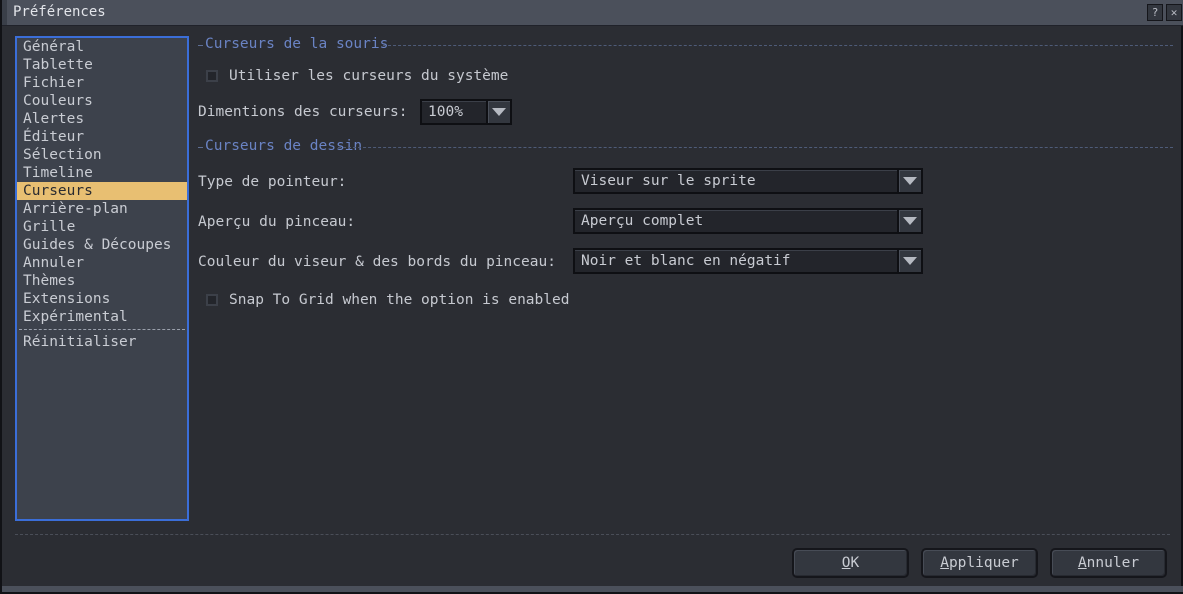 The image size is (1183, 594). What do you see at coordinates (592, 589) in the screenshot?
I see `window-bottom-edge` at bounding box center [592, 589].